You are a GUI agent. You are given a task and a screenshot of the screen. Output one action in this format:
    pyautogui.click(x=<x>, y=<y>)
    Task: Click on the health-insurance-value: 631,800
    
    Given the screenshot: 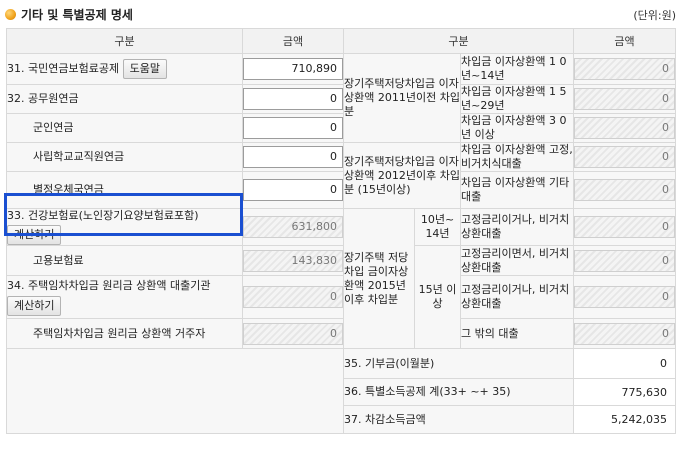 What is the action you would take?
    pyautogui.click(x=293, y=227)
    